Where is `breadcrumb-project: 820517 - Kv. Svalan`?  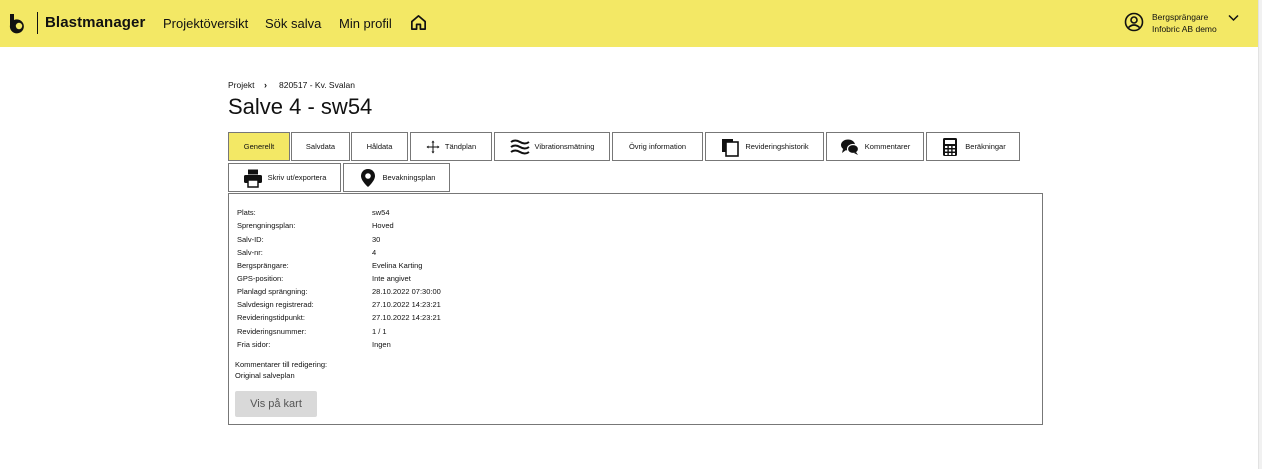 breadcrumb-project: 820517 - Kv. Svalan is located at coordinates (317, 85).